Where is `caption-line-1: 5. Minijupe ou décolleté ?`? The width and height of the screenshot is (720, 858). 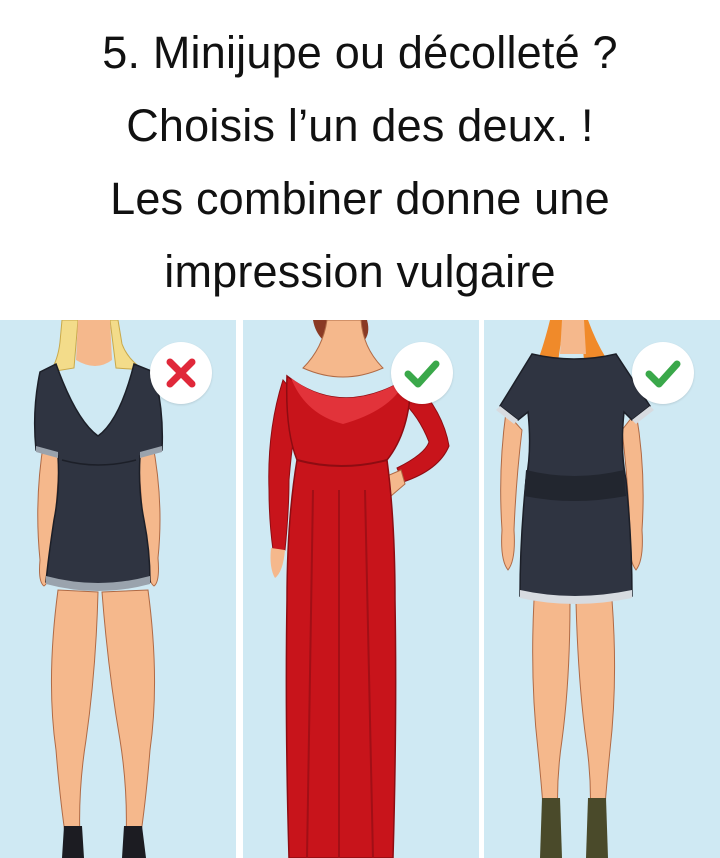
caption-line-1: 5. Minijupe ou décolleté ? is located at coordinates (360, 52).